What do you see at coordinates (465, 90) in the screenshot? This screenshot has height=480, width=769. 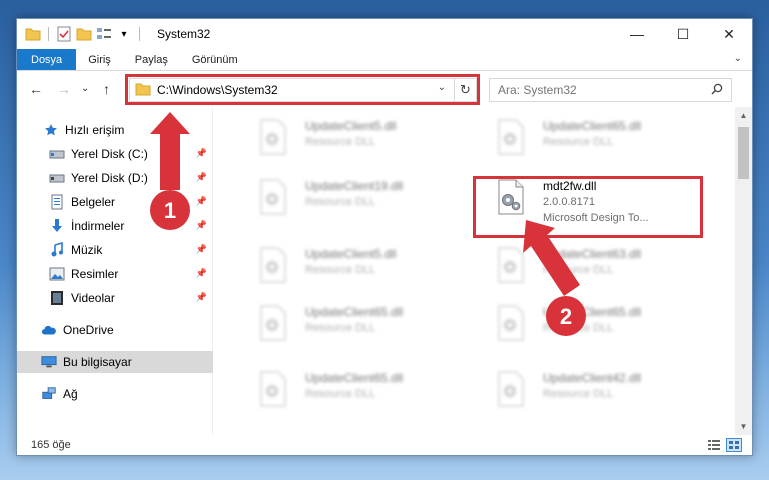 I see `refresh-button: ↻` at bounding box center [465, 90].